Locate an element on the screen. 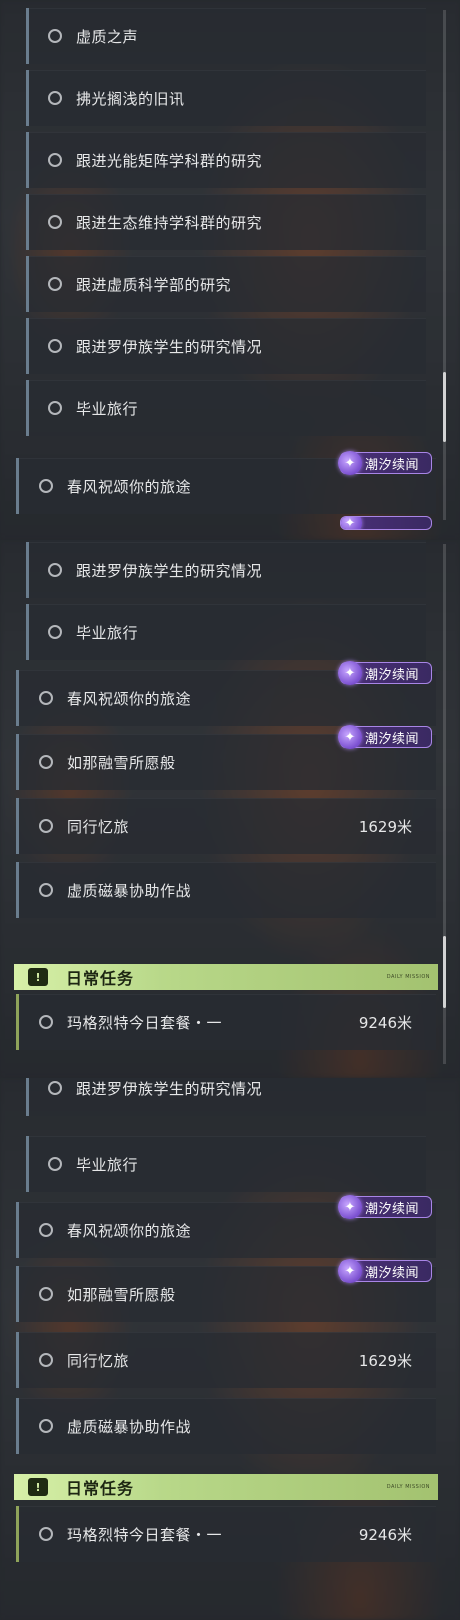 This screenshot has height=1620, width=460. quest-row: 跟进虚质科学部的研究 is located at coordinates (226, 284).